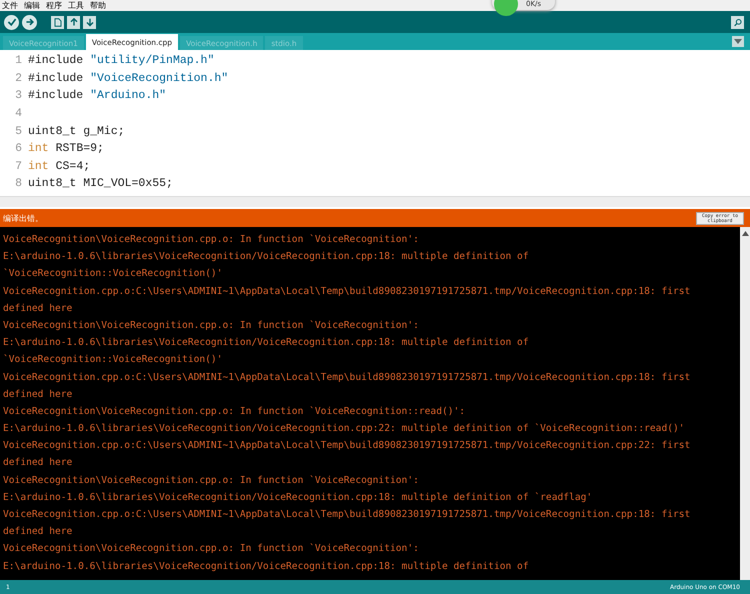 The width and height of the screenshot is (750, 594). I want to click on verify-button, so click(11, 22).